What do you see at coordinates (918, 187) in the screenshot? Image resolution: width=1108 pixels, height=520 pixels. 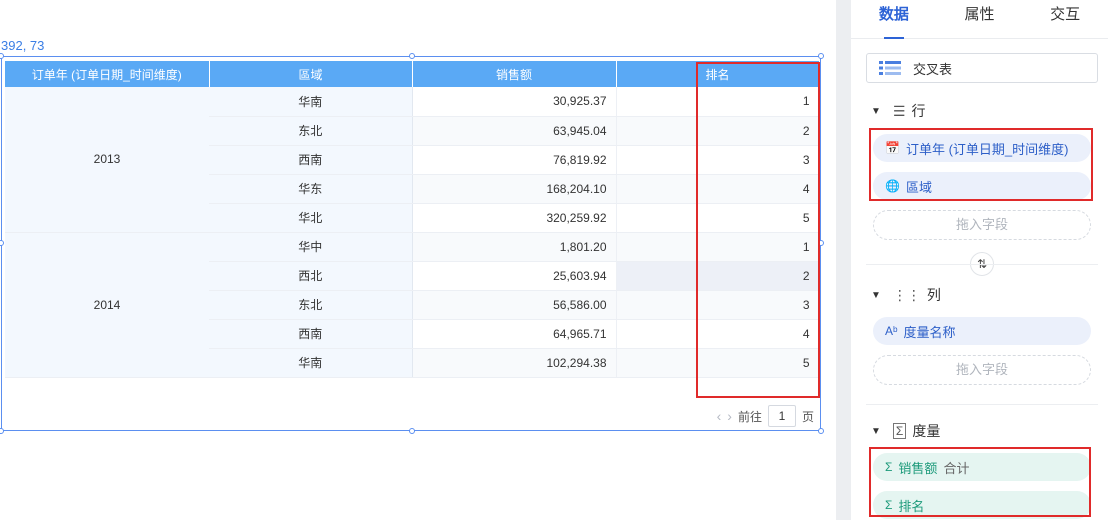 I see `field-label: 區域` at bounding box center [918, 187].